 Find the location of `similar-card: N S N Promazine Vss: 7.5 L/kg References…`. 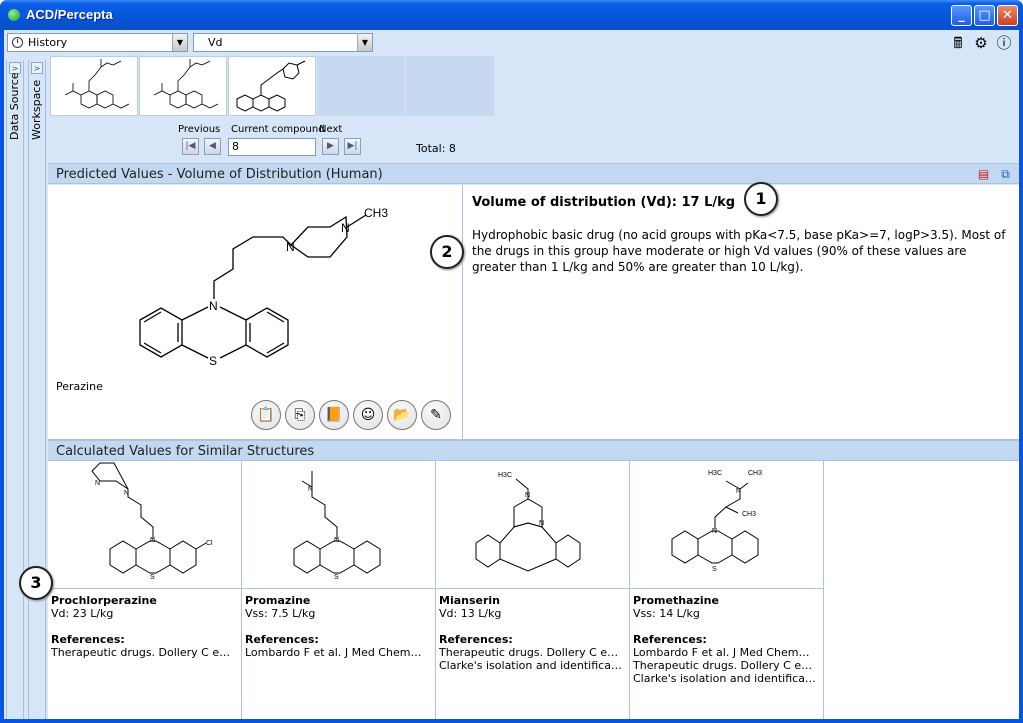

similar-card: N S N Promazine Vss: 7.5 L/kg References… is located at coordinates (339, 590).